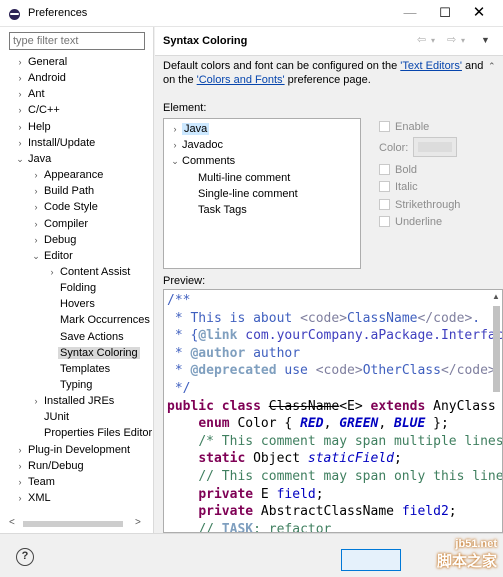  What do you see at coordinates (77, 41) in the screenshot?
I see `filter-input` at bounding box center [77, 41].